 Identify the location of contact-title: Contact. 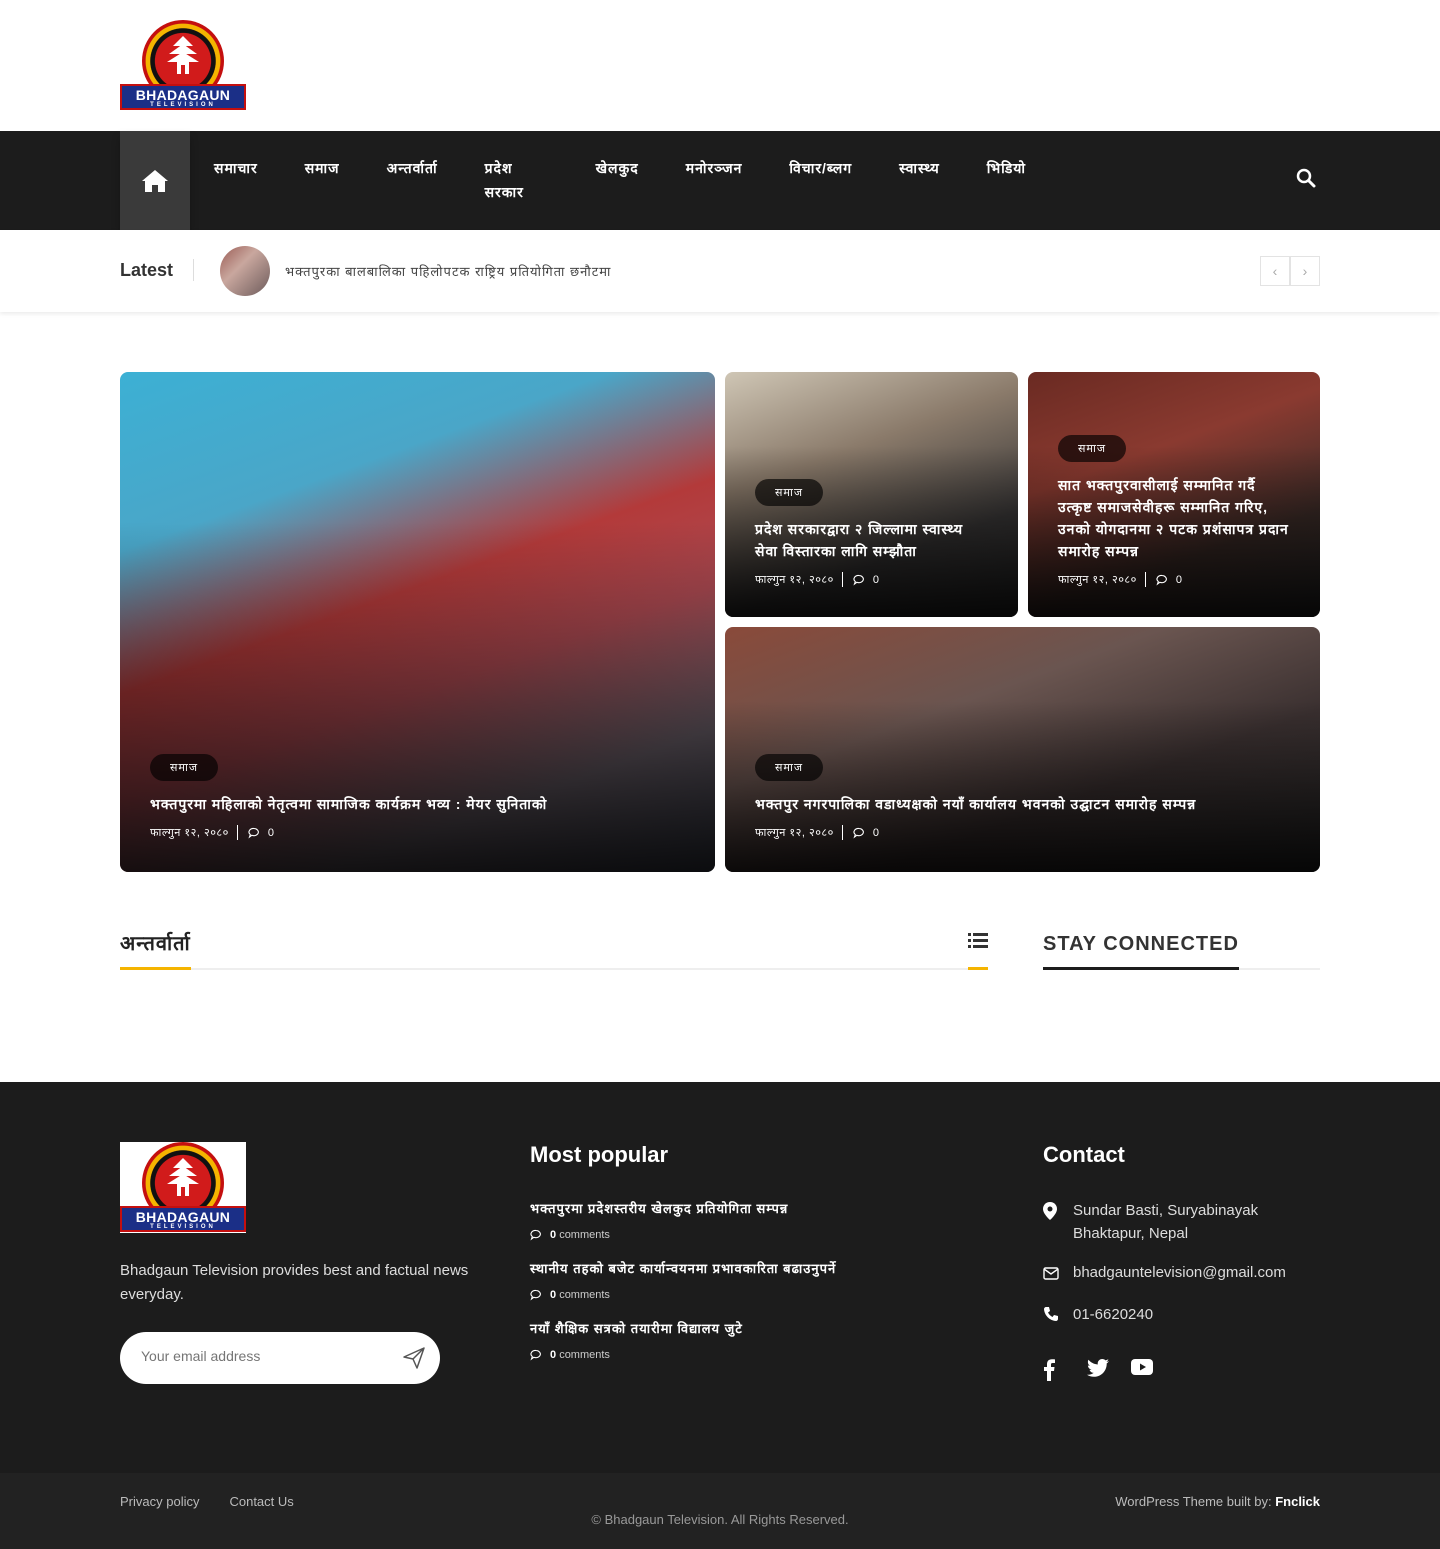
(1084, 1154).